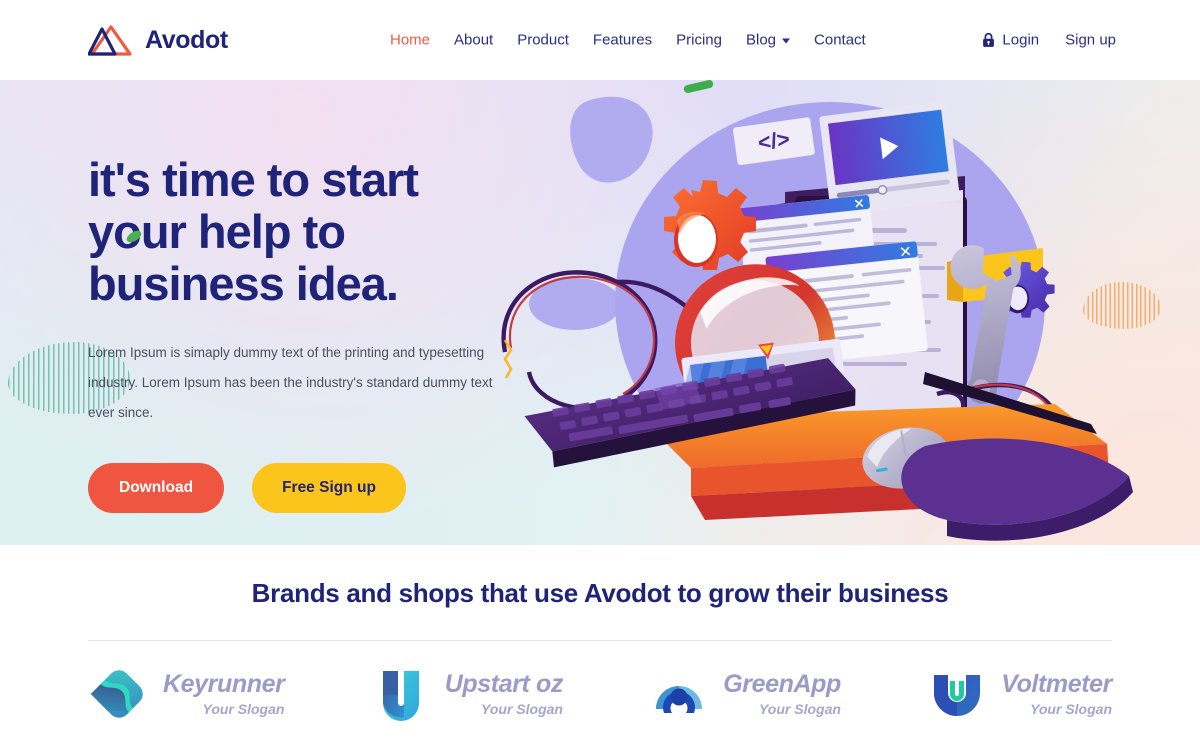  What do you see at coordinates (329, 488) in the screenshot?
I see `free-signup-button: Free Sign up` at bounding box center [329, 488].